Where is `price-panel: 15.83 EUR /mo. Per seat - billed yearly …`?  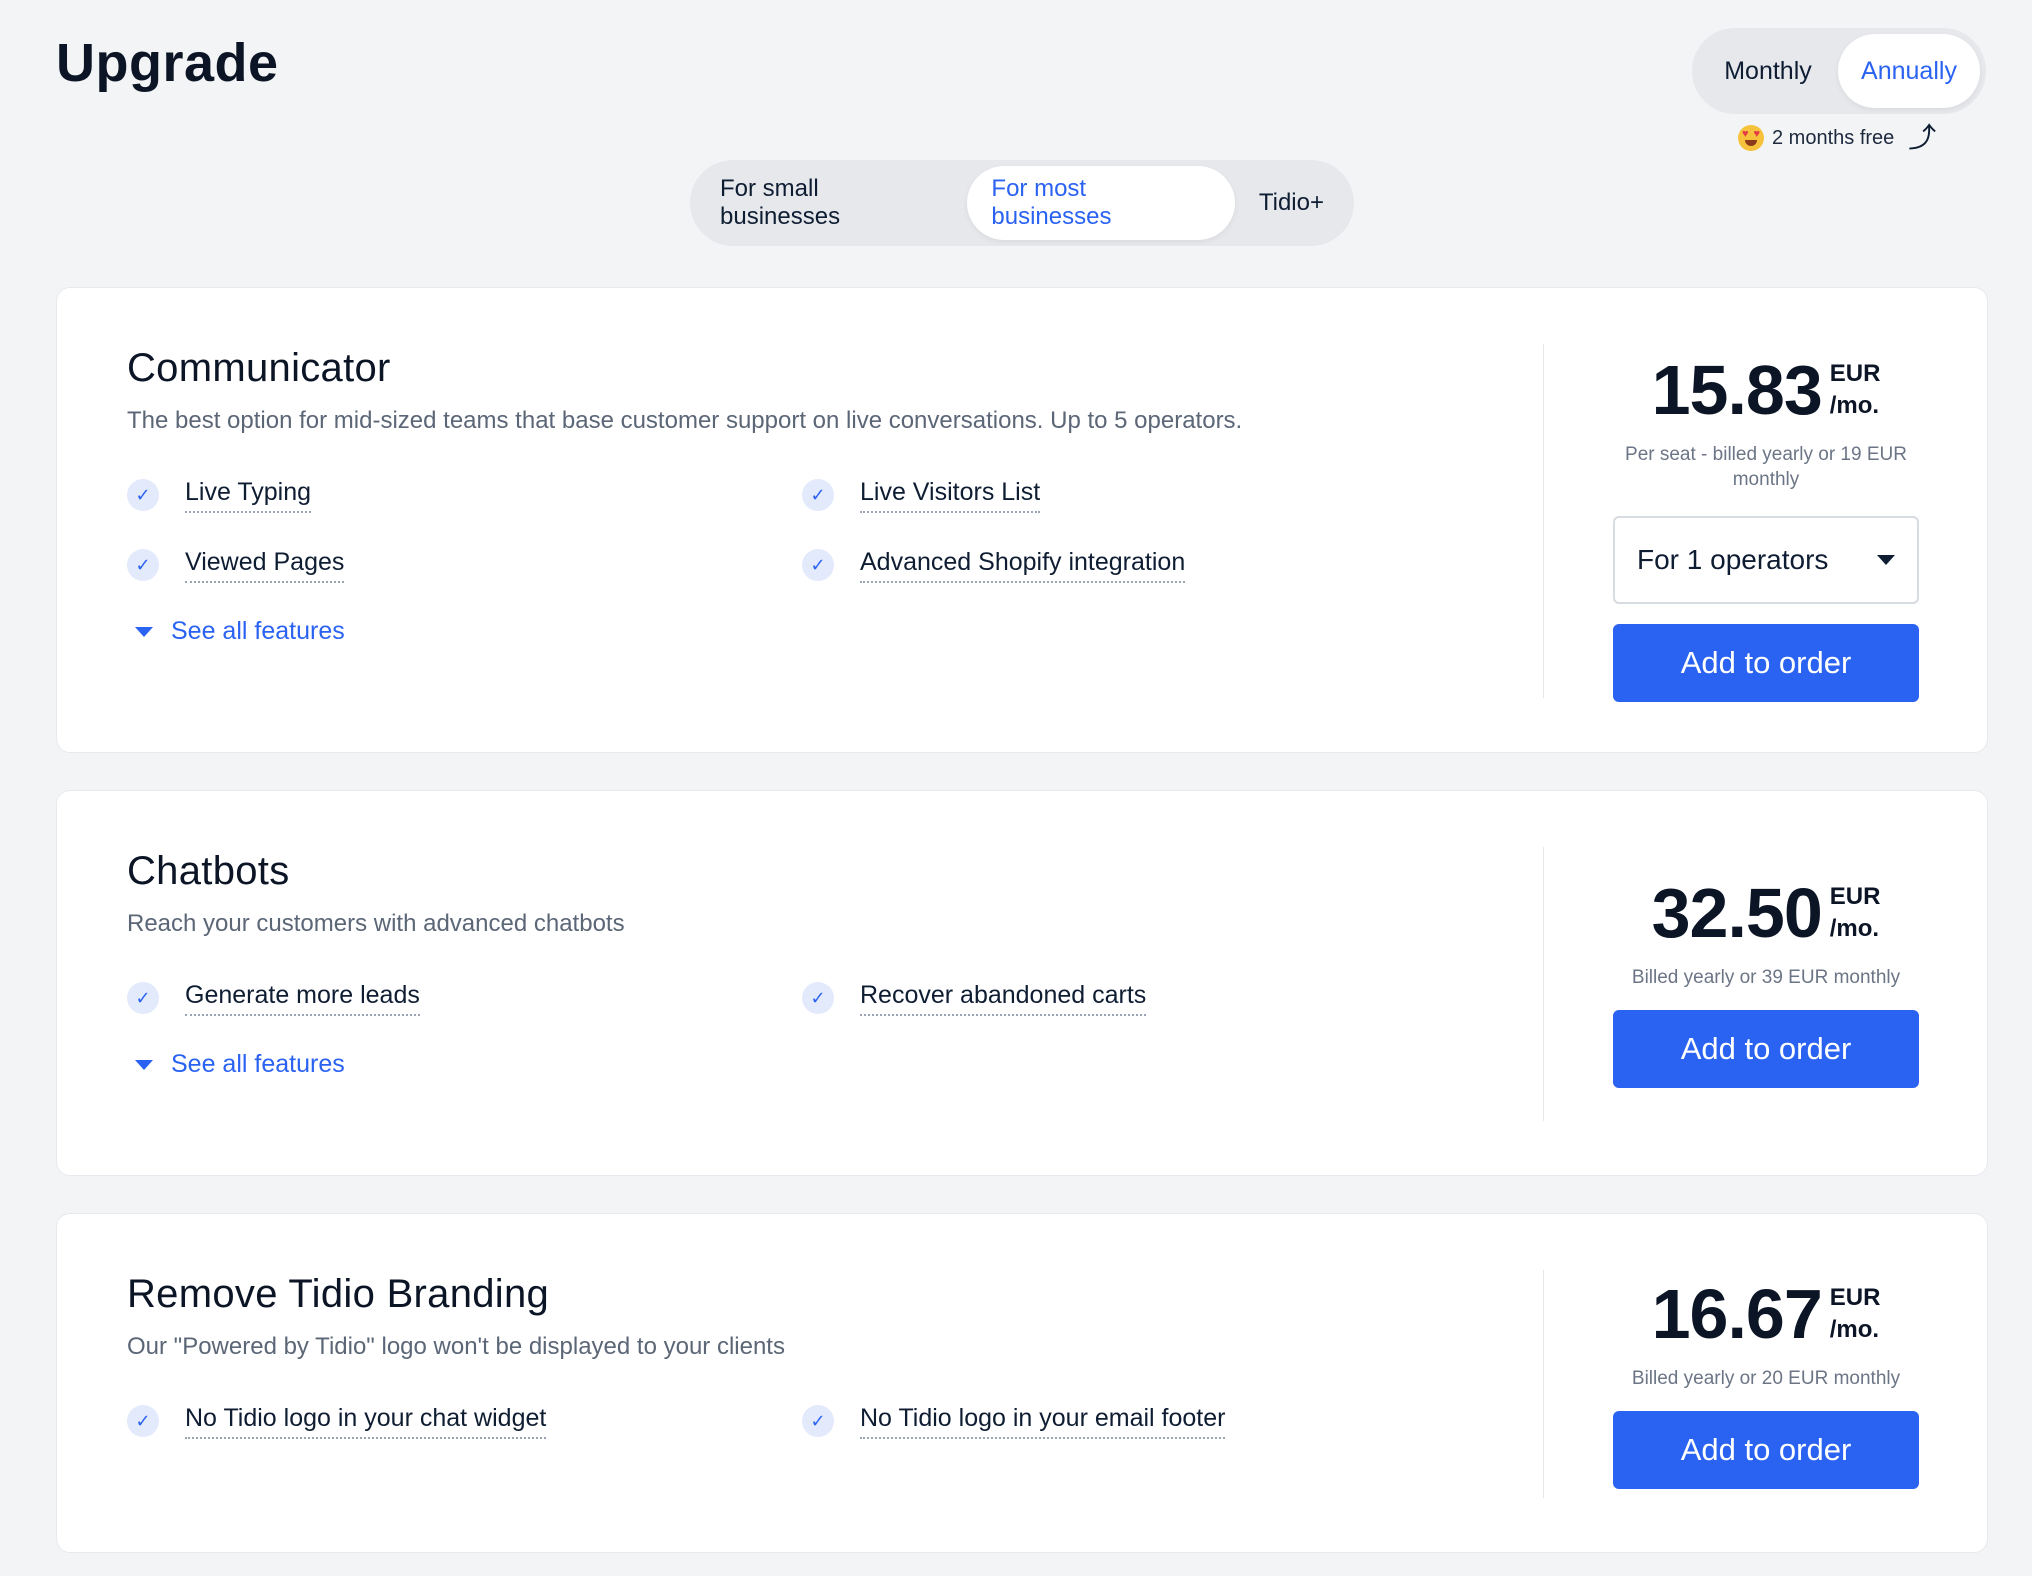
price-panel: 15.83 EUR /mo. Per seat - billed yearly … is located at coordinates (1766, 526).